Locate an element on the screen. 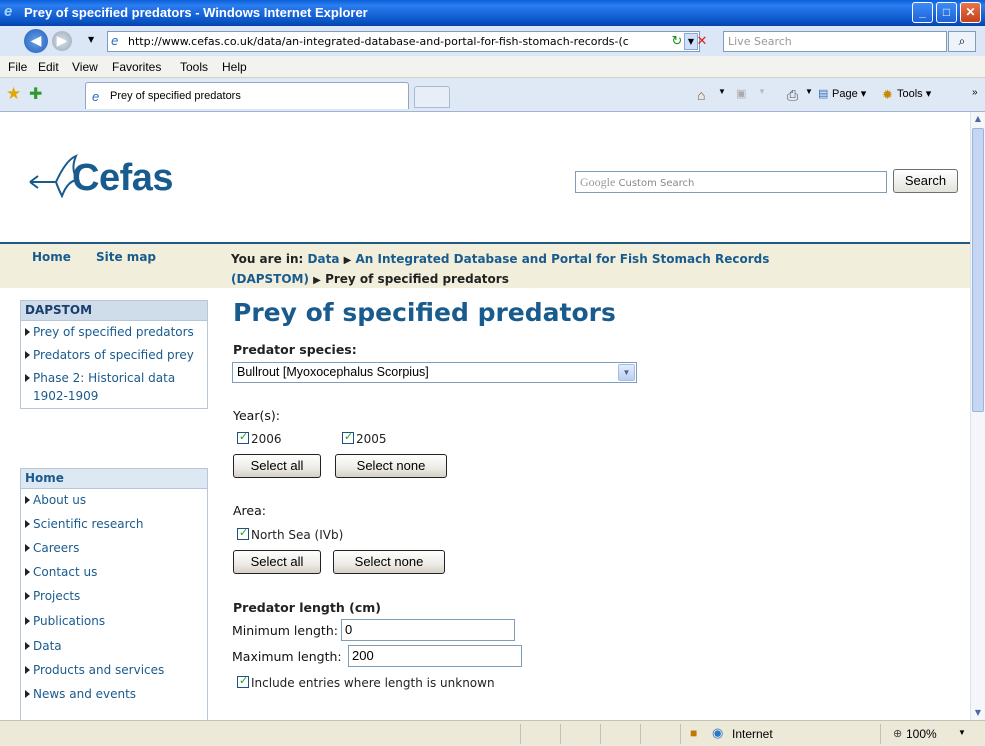 This screenshot has width=985, height=746. print-dropdown-icon: ▼ is located at coordinates (809, 91).